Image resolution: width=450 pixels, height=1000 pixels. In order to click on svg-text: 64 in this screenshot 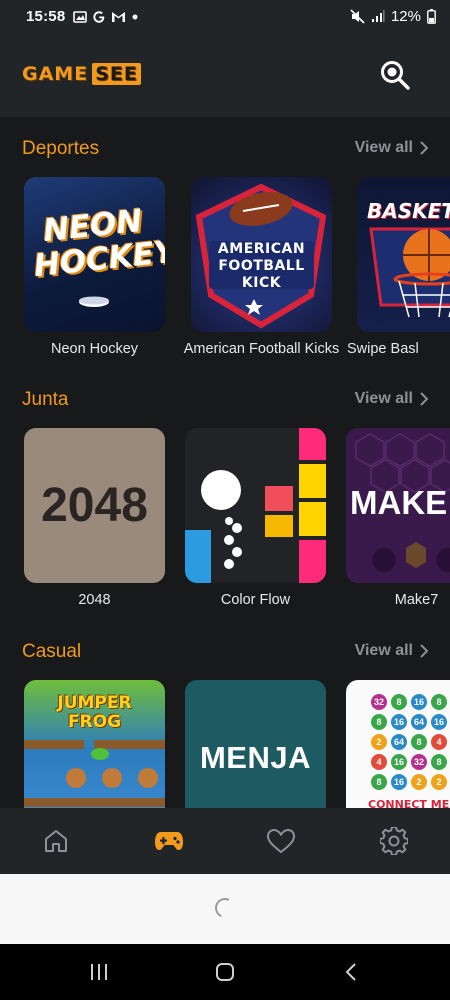, I will do `click(399, 742)`.